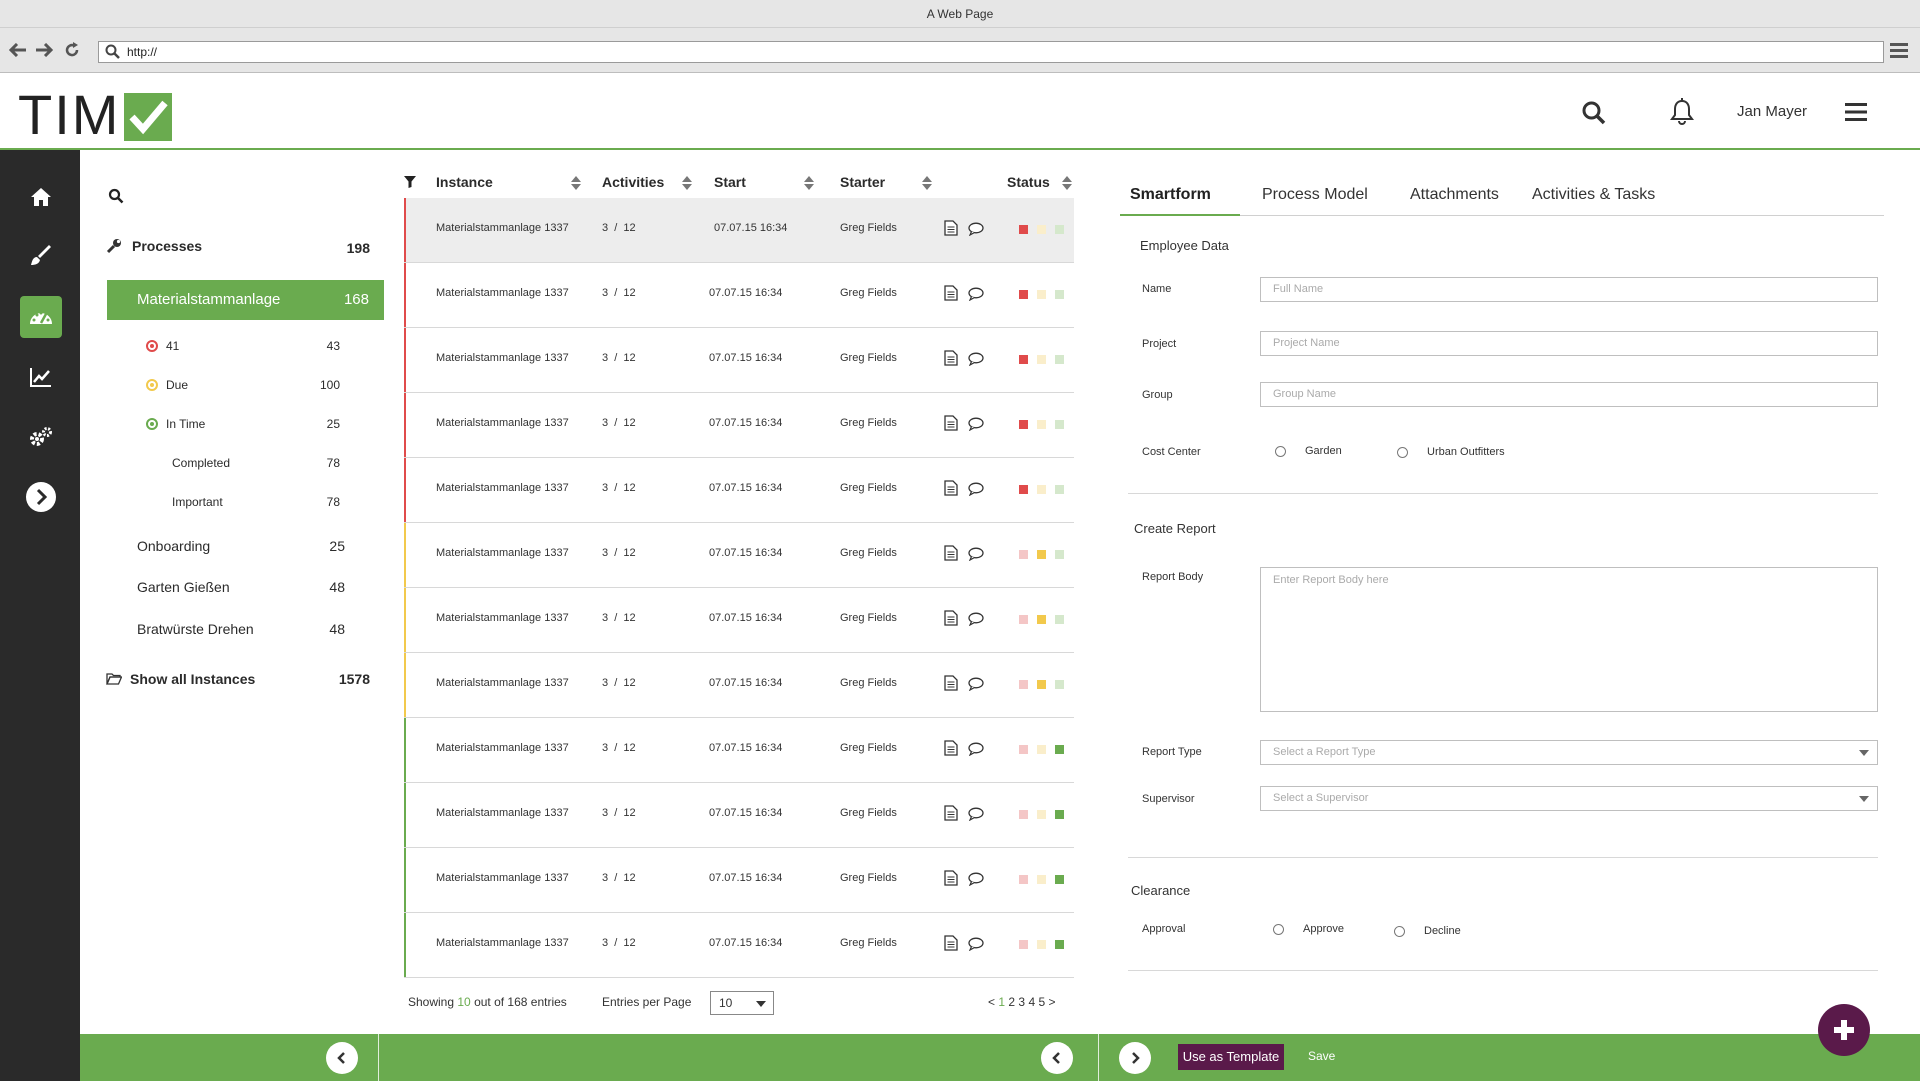 The image size is (1920, 1081). What do you see at coordinates (410, 183) in the screenshot?
I see `filter-icon` at bounding box center [410, 183].